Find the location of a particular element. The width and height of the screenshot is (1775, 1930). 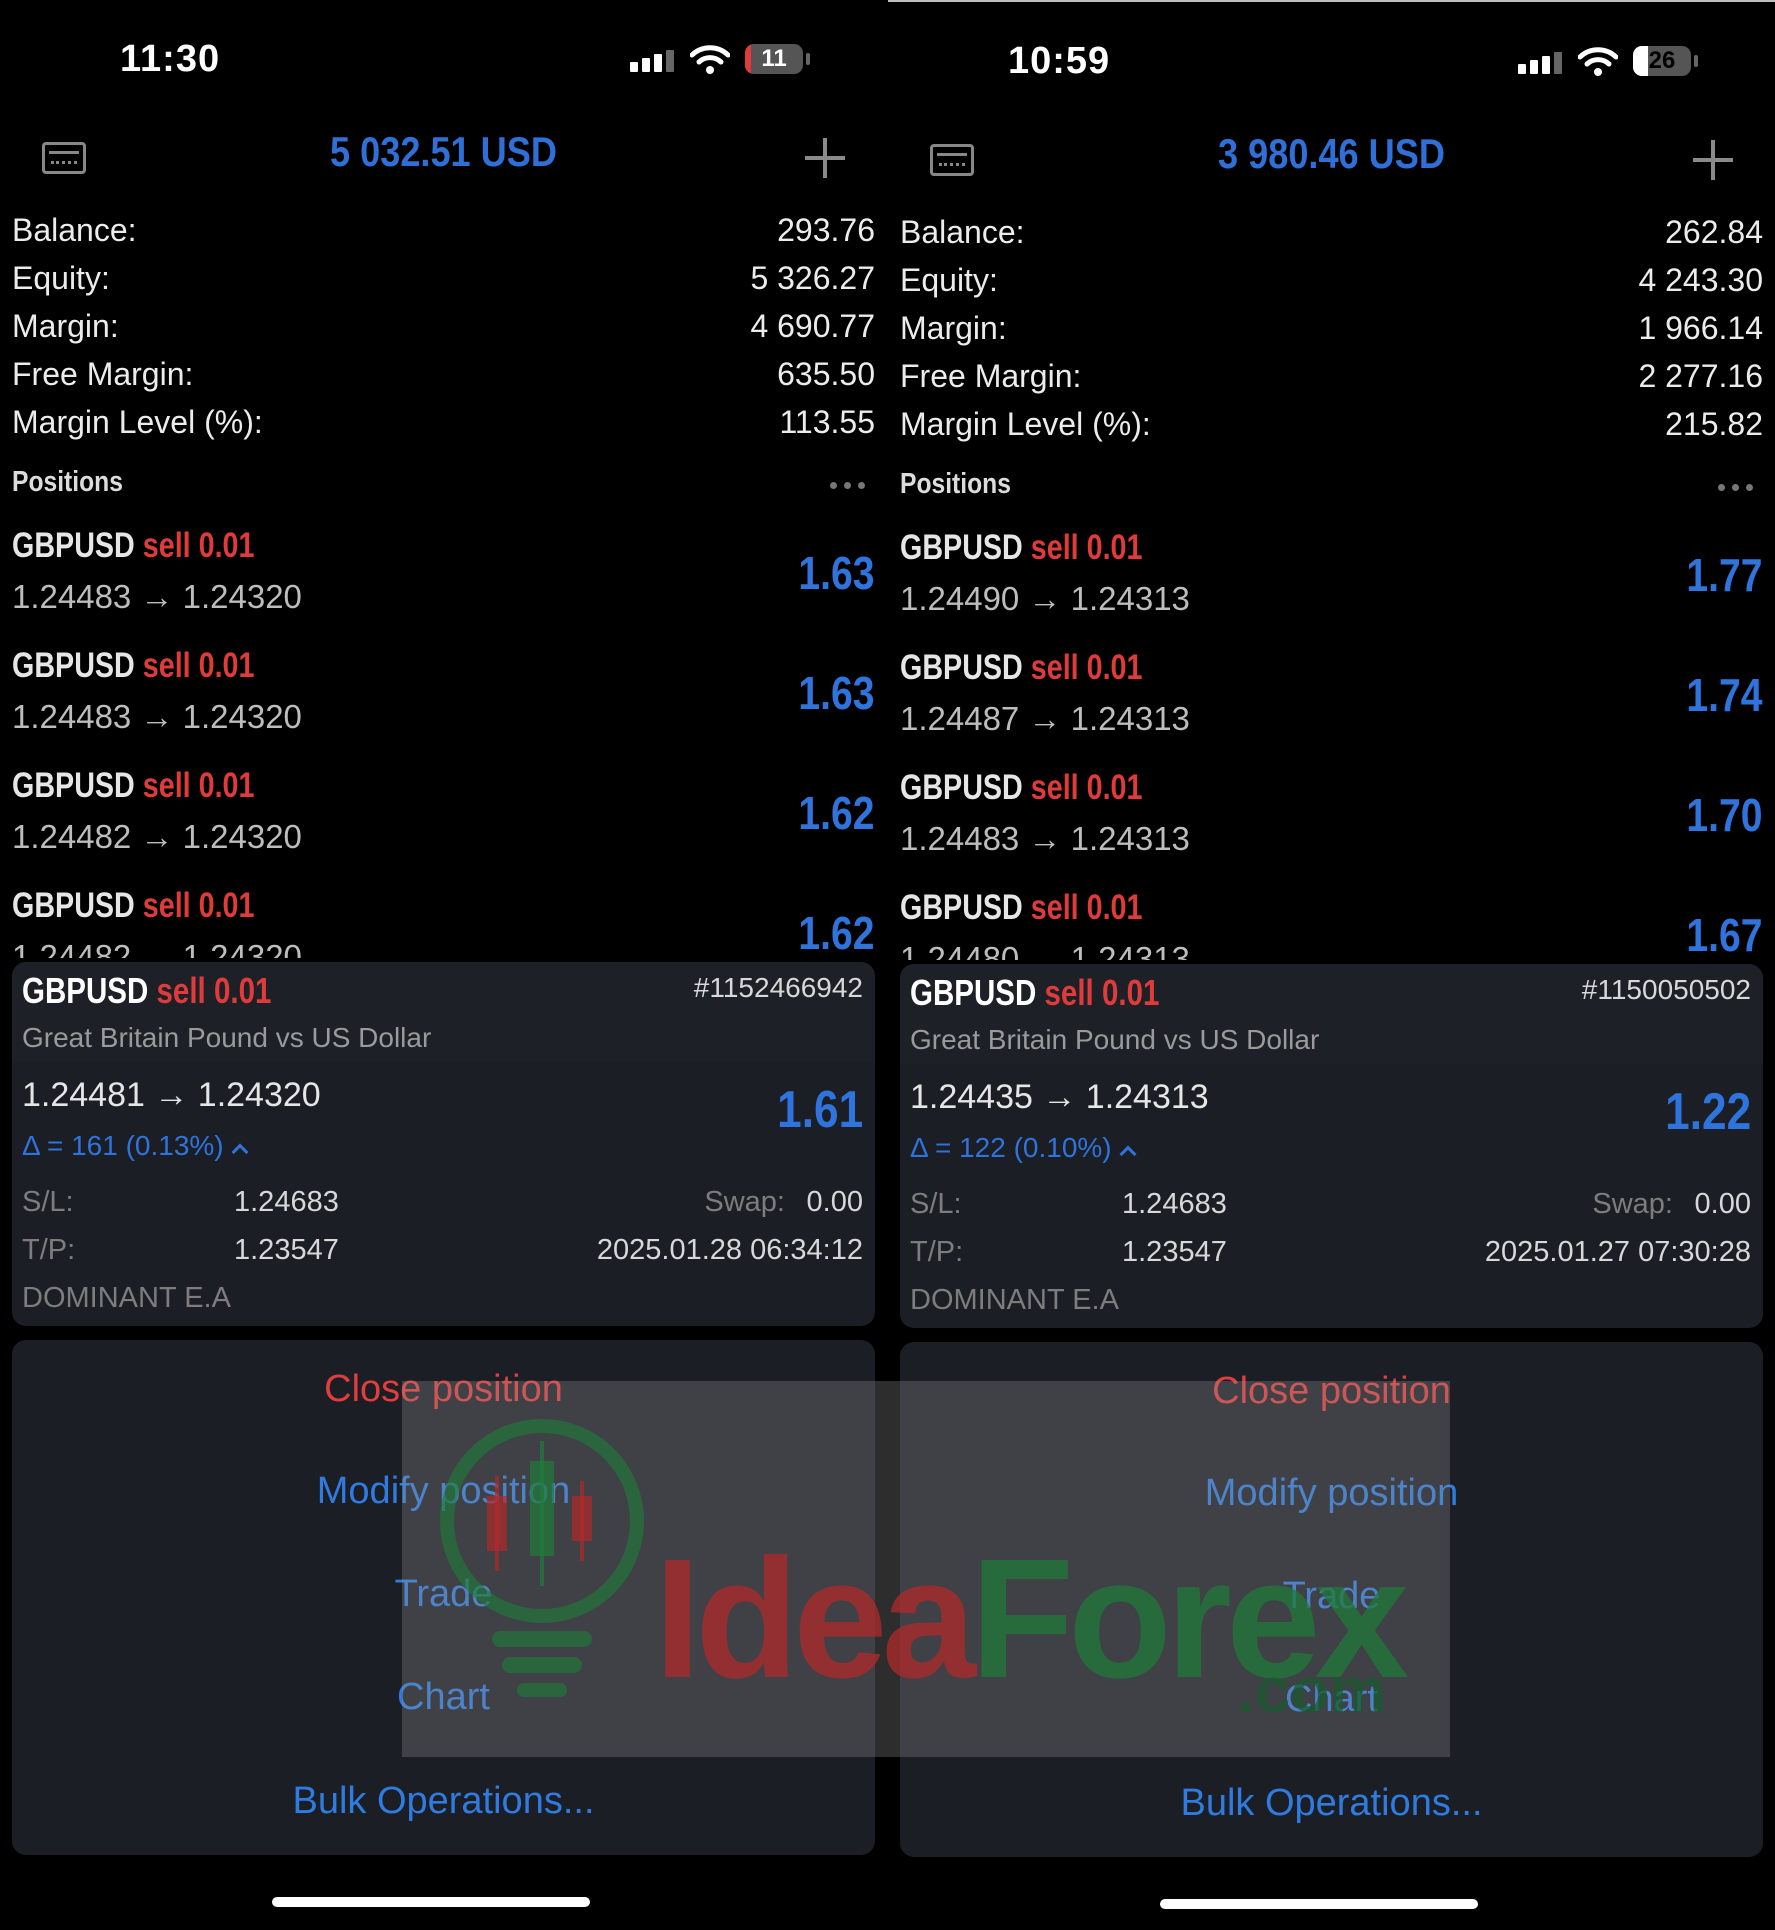

detail-ticket: #1152466942 is located at coordinates (778, 987).